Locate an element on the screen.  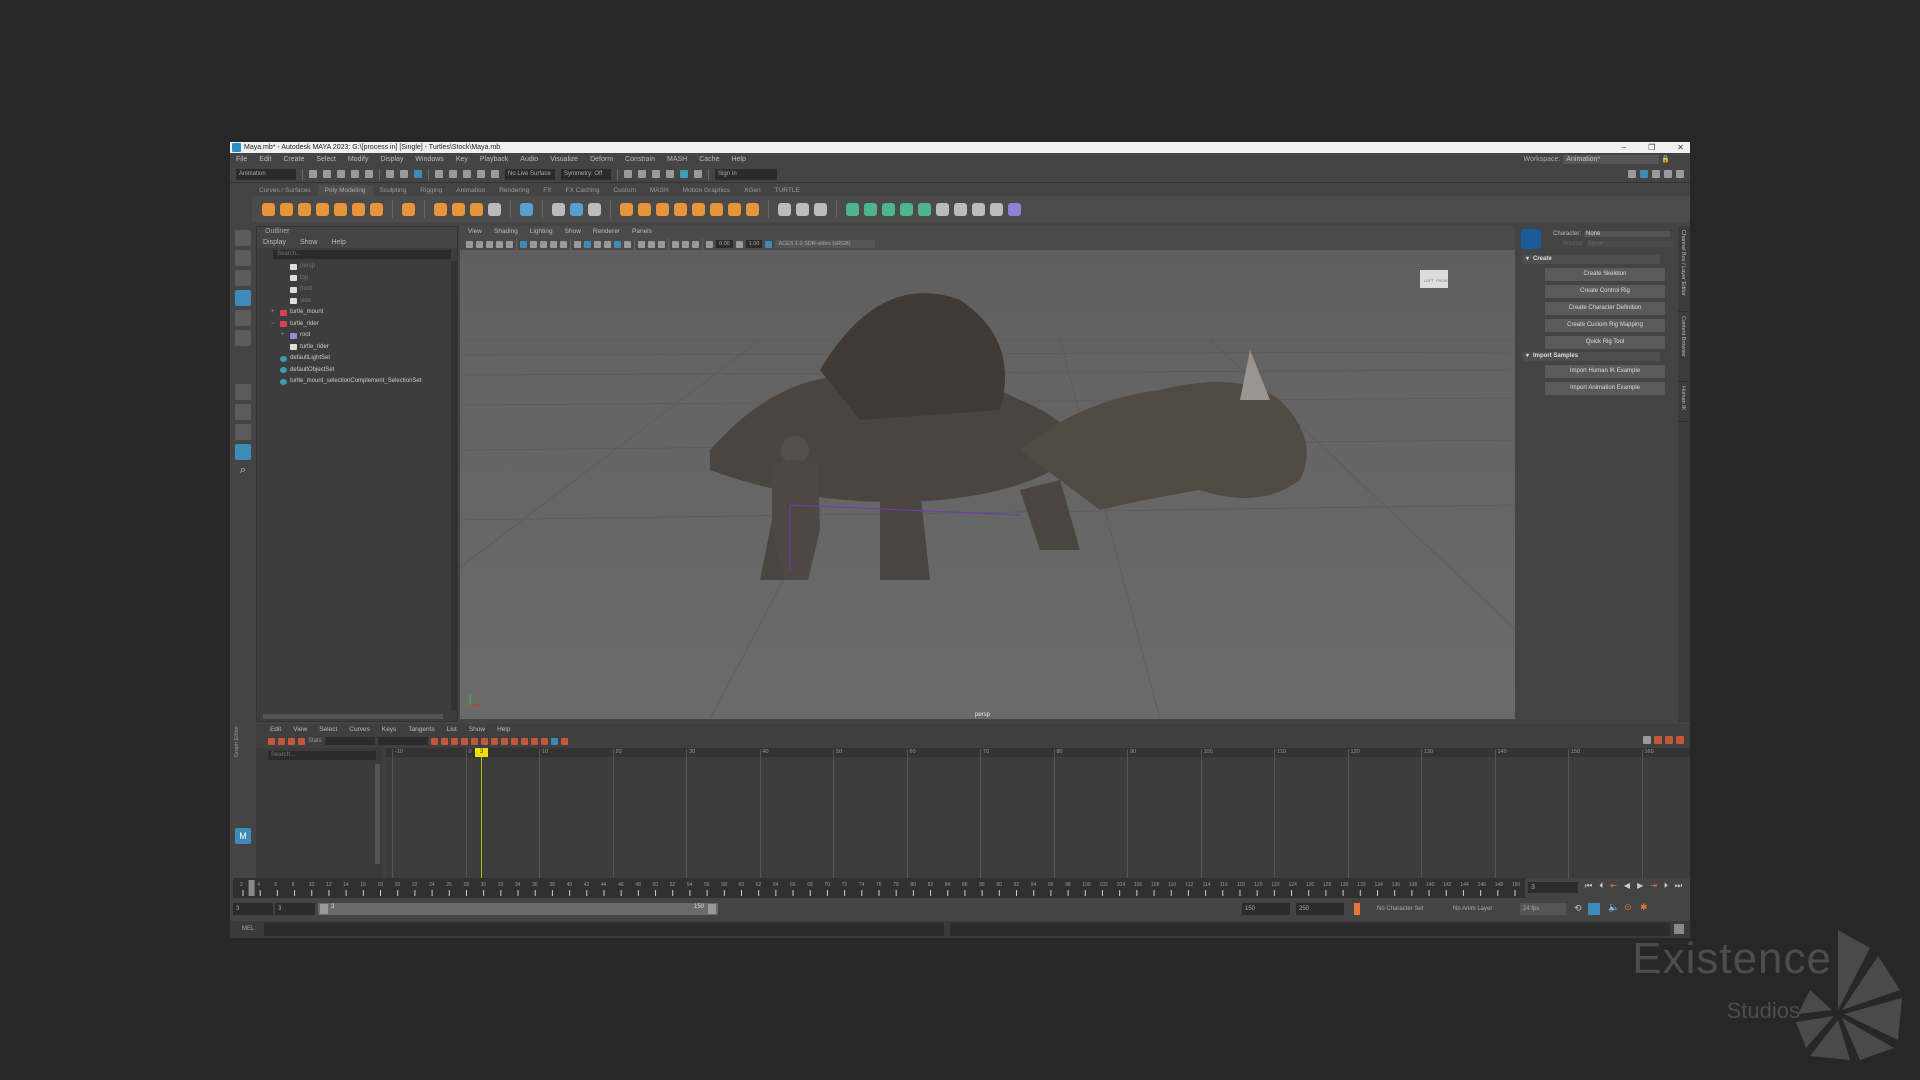
evaluation-icon: ⊙ is located at coordinates (1628, 907).